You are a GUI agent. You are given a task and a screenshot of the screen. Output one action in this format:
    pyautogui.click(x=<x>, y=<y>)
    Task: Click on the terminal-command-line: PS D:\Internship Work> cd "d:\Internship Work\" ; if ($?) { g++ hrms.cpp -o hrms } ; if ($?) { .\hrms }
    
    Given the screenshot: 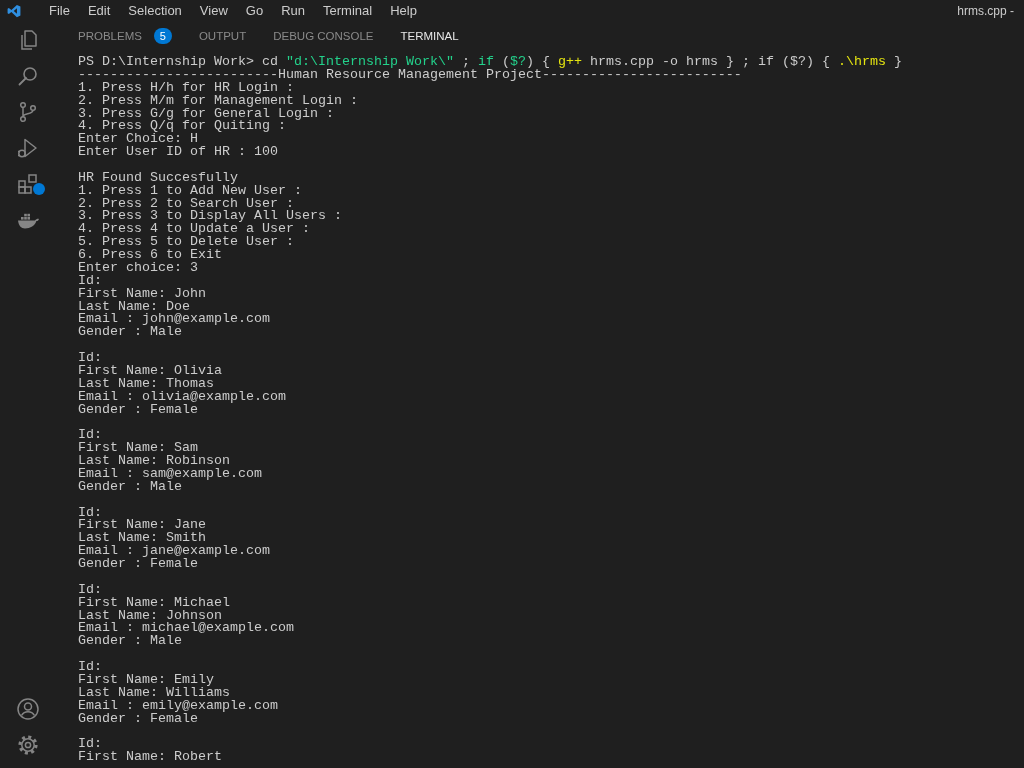 What is the action you would take?
    pyautogui.click(x=490, y=62)
    